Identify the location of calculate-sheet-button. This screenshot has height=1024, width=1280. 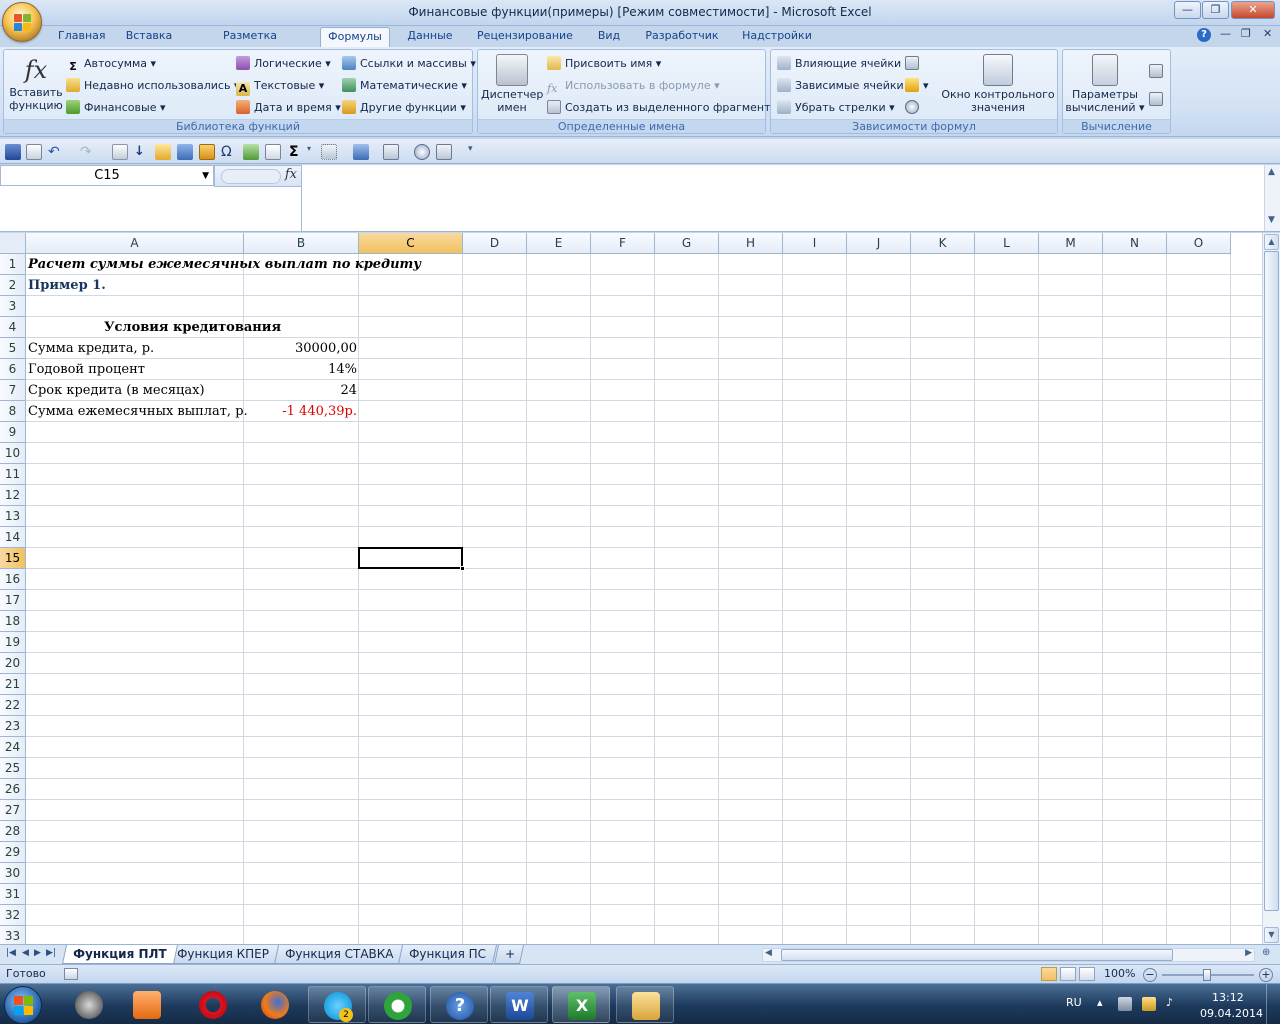
(1158, 100).